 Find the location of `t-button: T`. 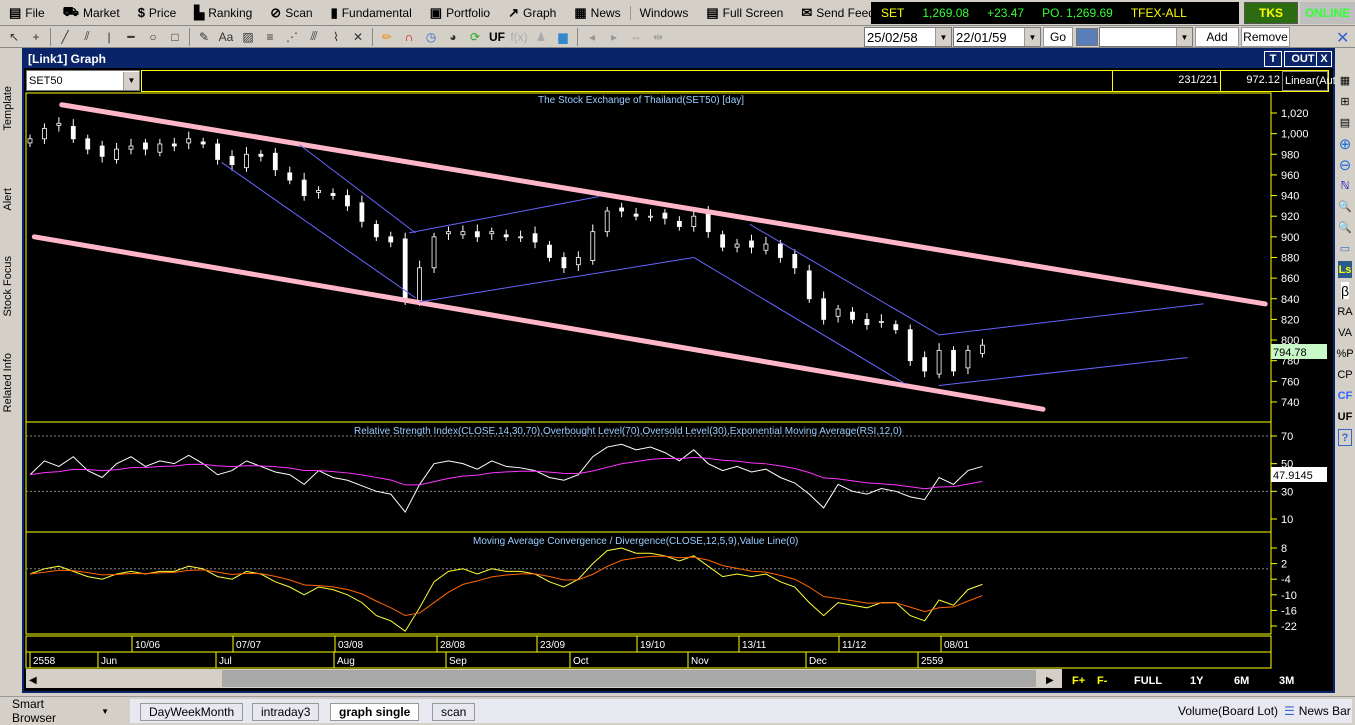

t-button: T is located at coordinates (1273, 59).